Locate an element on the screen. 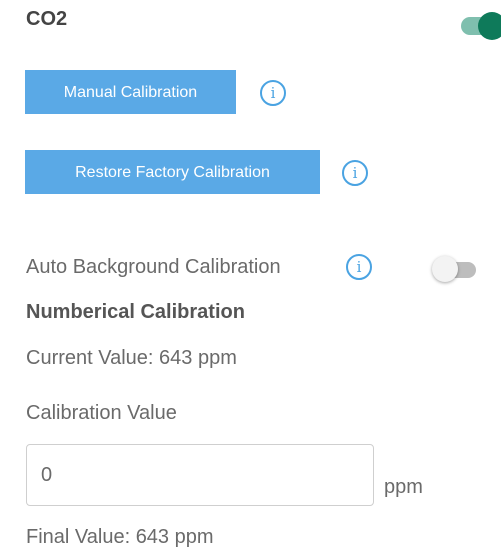 This screenshot has width=501, height=552. numerical-calibration-heading: Numberical Calibration is located at coordinates (135, 312).